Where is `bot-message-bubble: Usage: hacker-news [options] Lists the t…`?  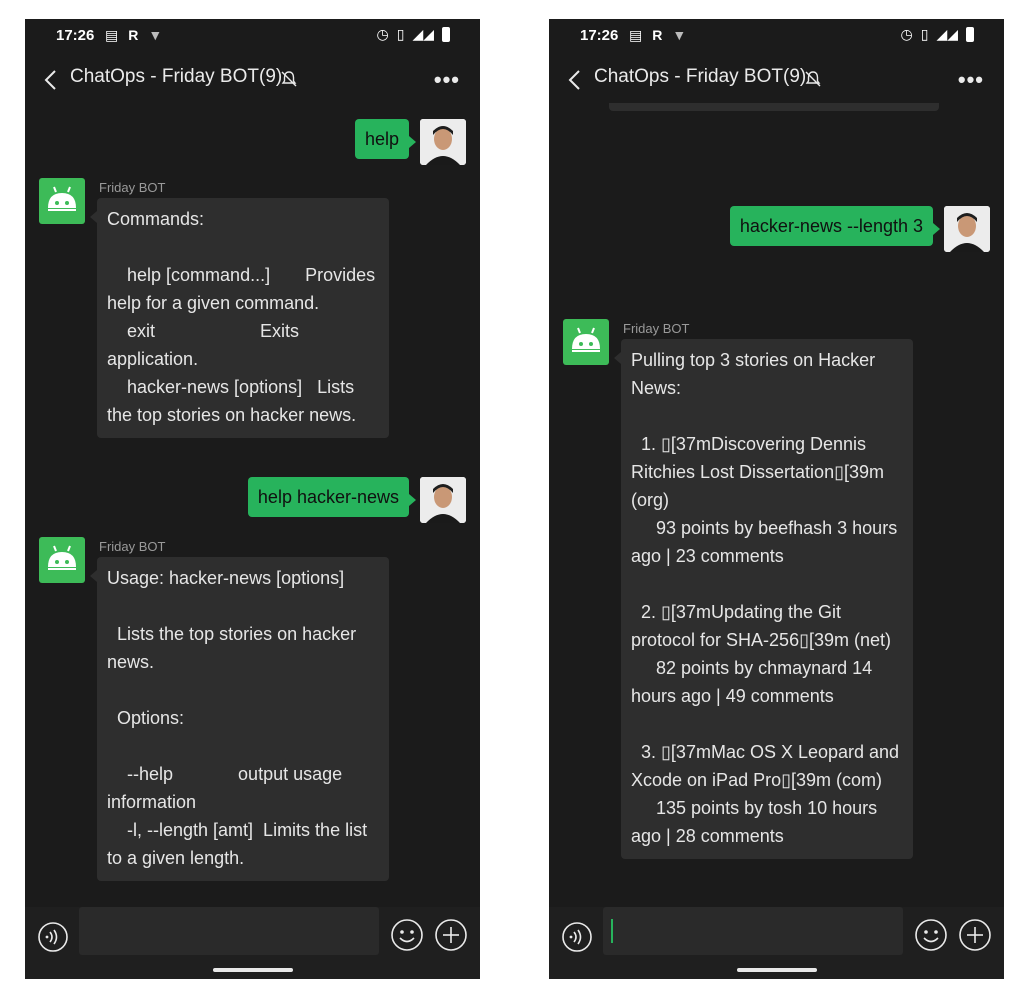 bot-message-bubble: Usage: hacker-news [options] Lists the t… is located at coordinates (243, 719).